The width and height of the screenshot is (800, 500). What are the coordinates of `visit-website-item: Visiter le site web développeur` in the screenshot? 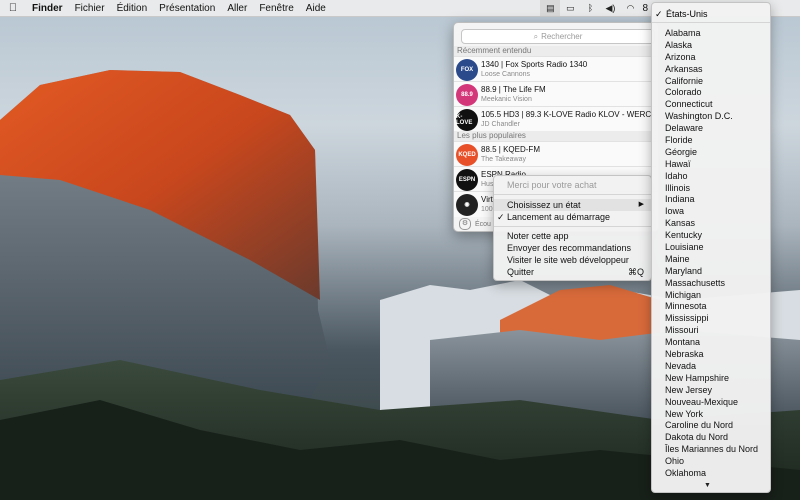 It's located at (572, 260).